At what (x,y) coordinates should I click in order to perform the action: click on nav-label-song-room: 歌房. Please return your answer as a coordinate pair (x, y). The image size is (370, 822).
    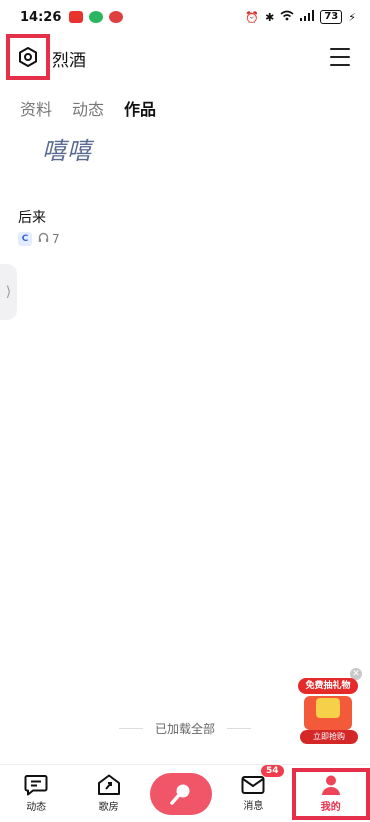
    Looking at the image, I should click on (108, 807).